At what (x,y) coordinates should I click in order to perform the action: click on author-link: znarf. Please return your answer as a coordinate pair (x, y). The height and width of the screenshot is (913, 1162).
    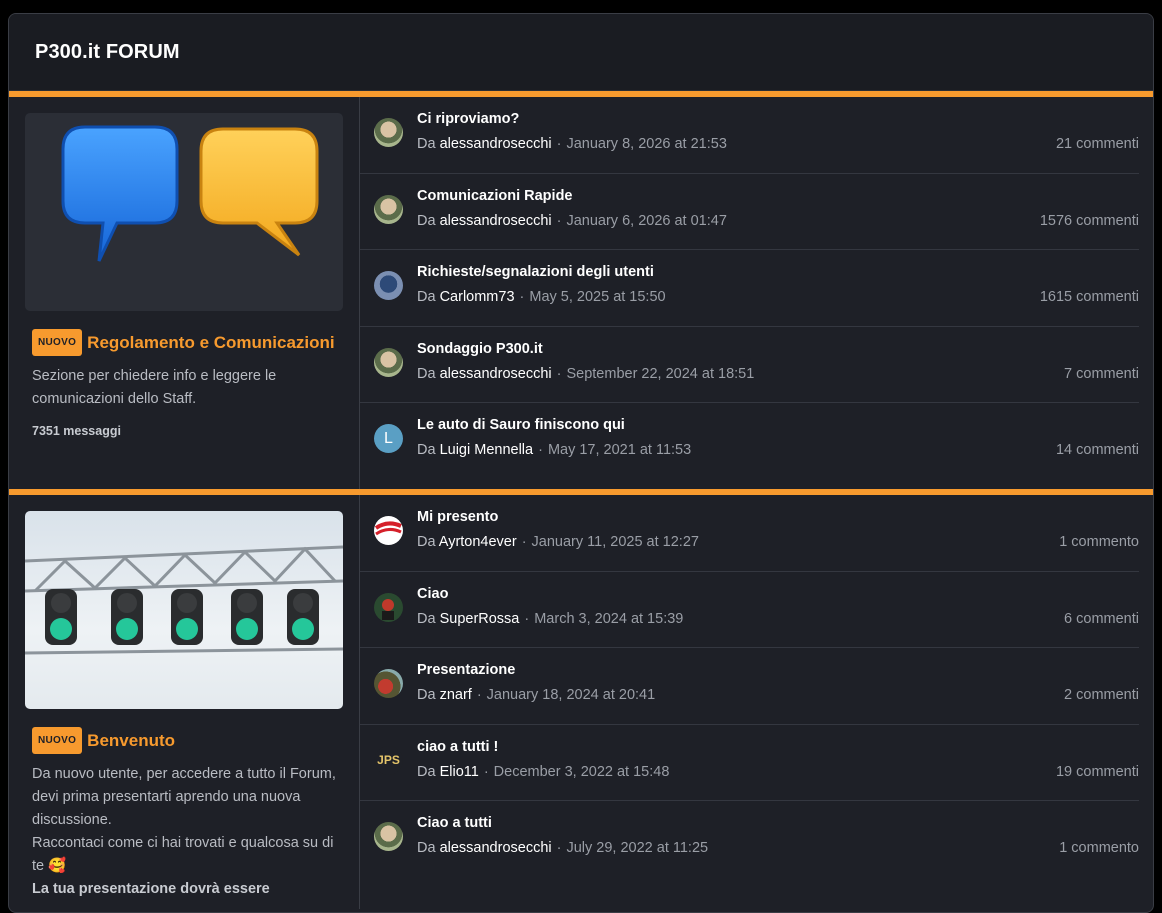
    Looking at the image, I should click on (456, 695).